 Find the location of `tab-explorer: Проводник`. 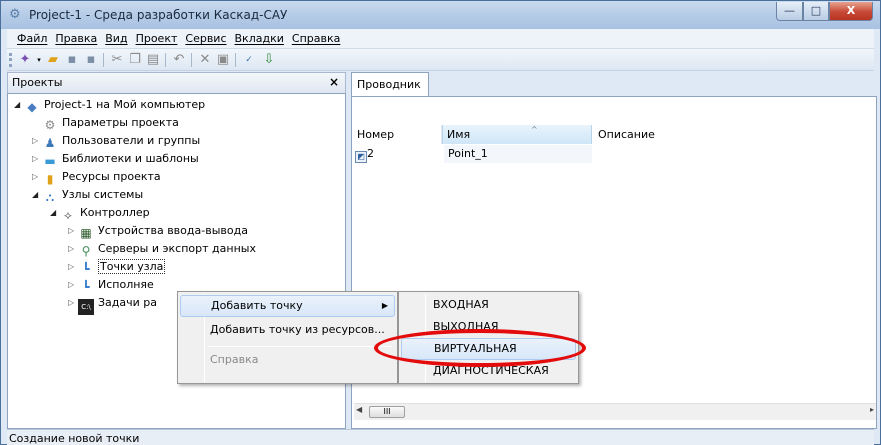

tab-explorer: Проводник is located at coordinates (390, 84).